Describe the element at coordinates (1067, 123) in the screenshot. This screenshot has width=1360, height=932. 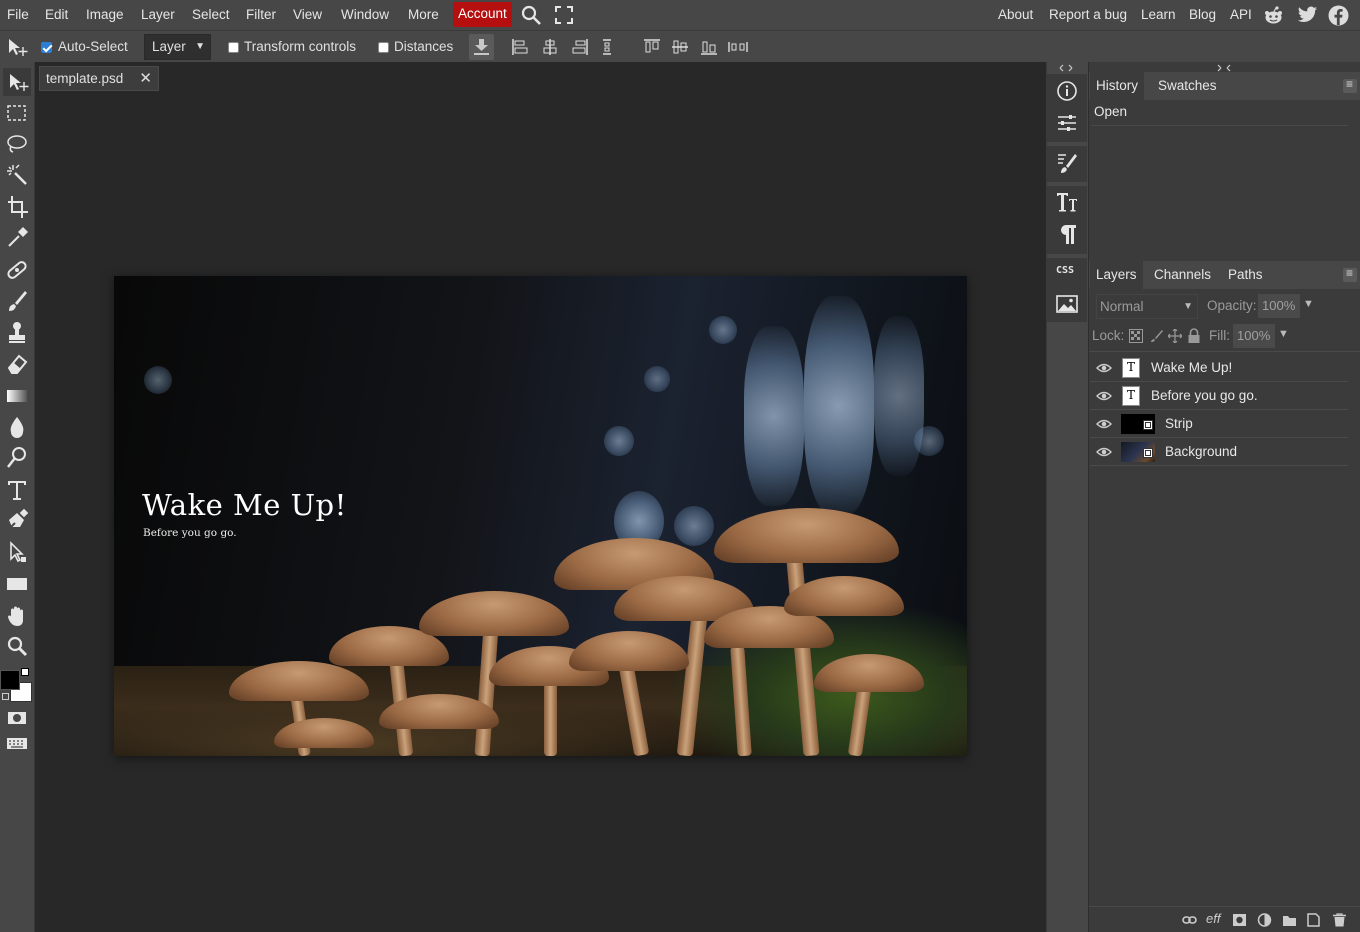
I see `adjustments-icon` at that location.